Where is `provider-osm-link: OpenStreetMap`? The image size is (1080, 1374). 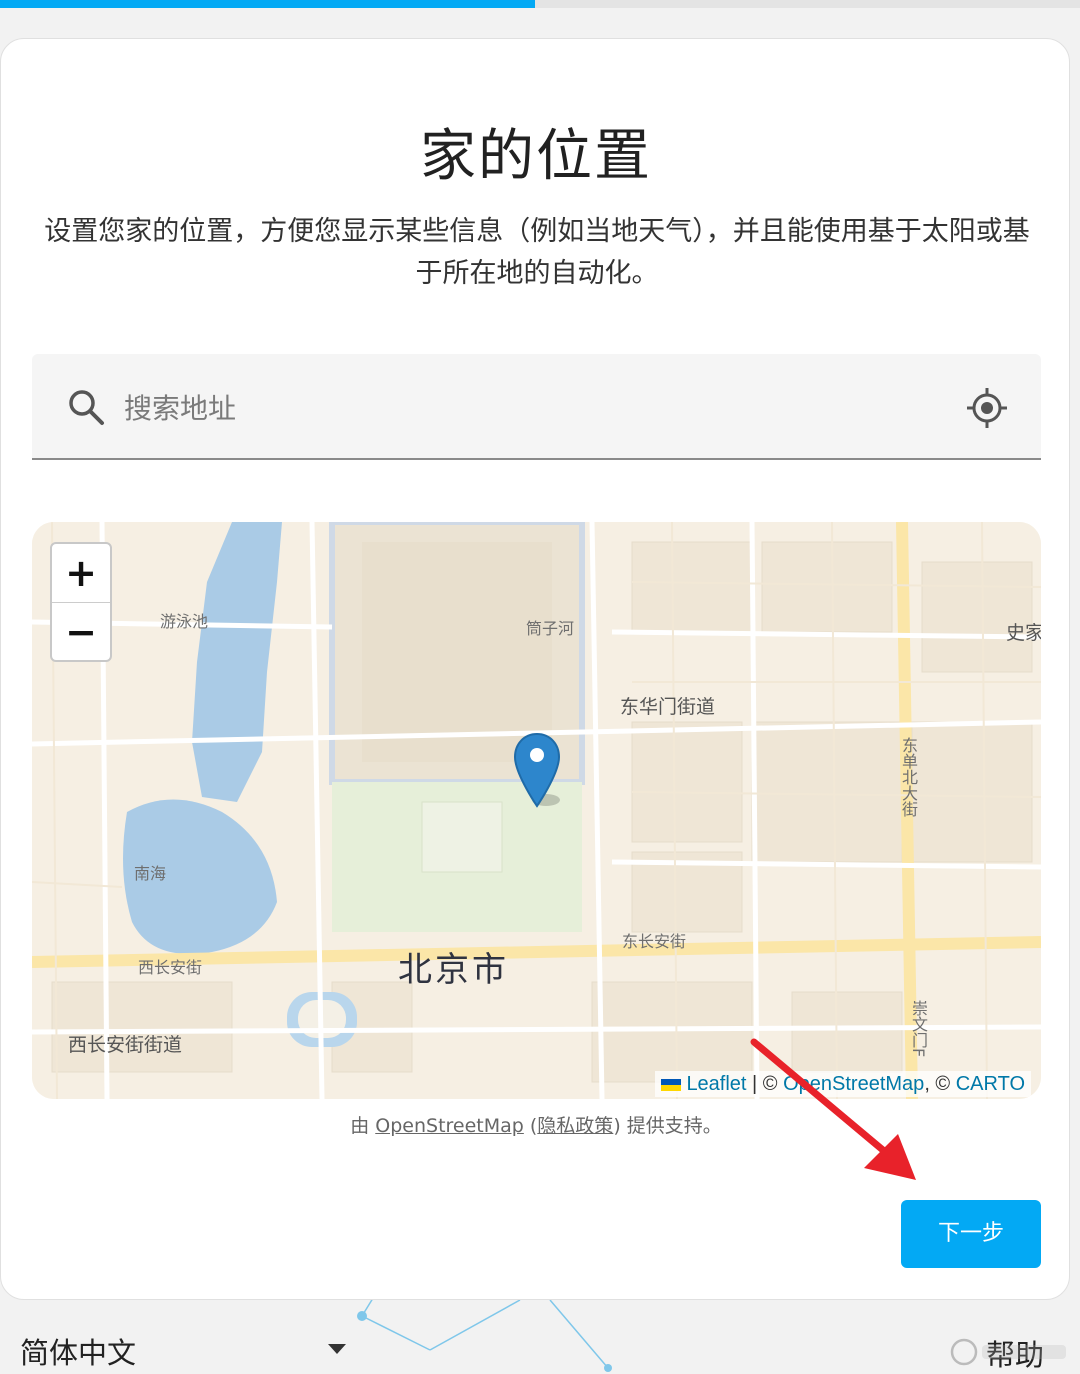
provider-osm-link: OpenStreetMap is located at coordinates (449, 1126).